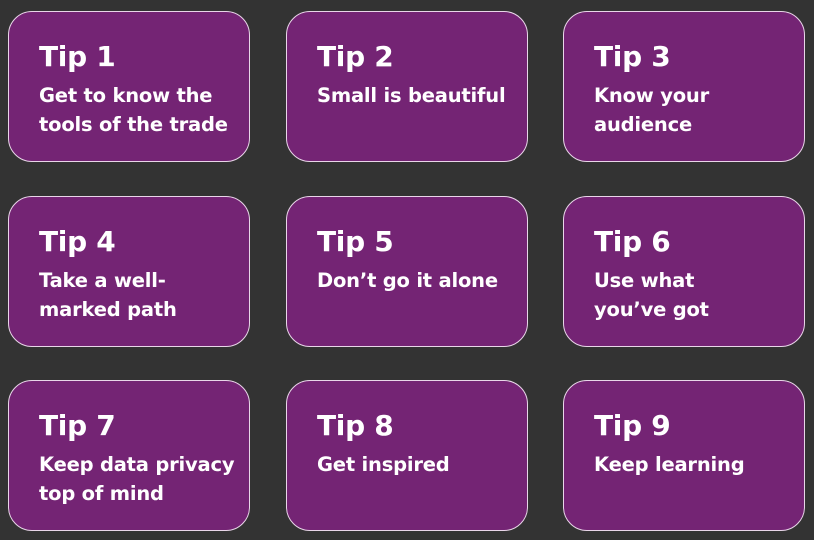 Image resolution: width=814 pixels, height=540 pixels. What do you see at coordinates (77, 425) in the screenshot?
I see `tip-title: Tip 7` at bounding box center [77, 425].